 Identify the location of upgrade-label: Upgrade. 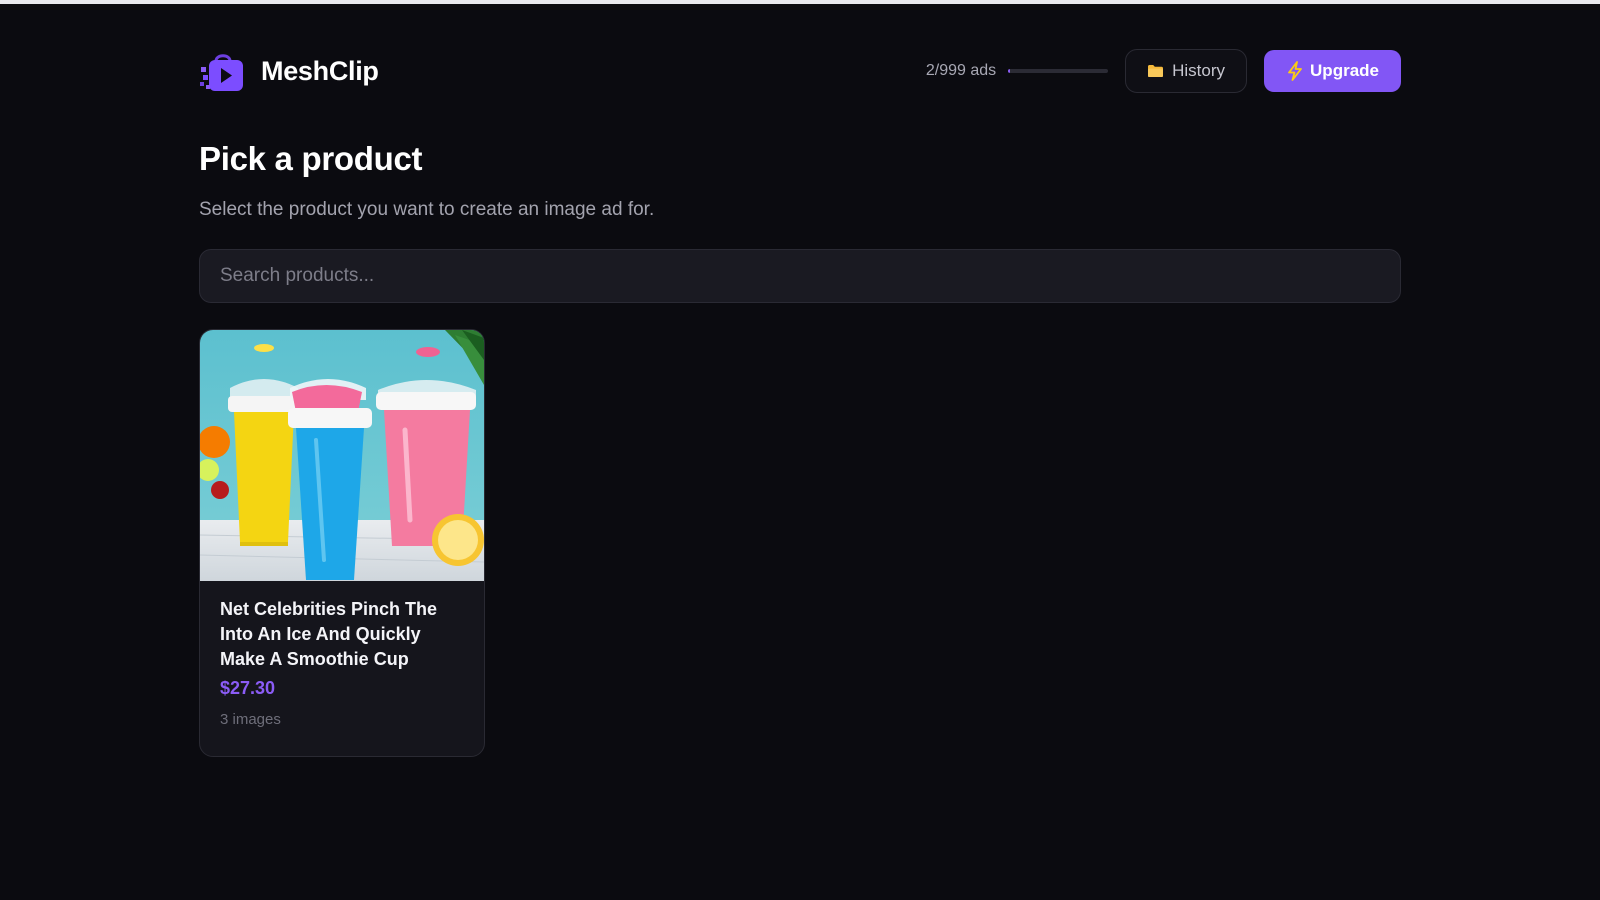
(1344, 70).